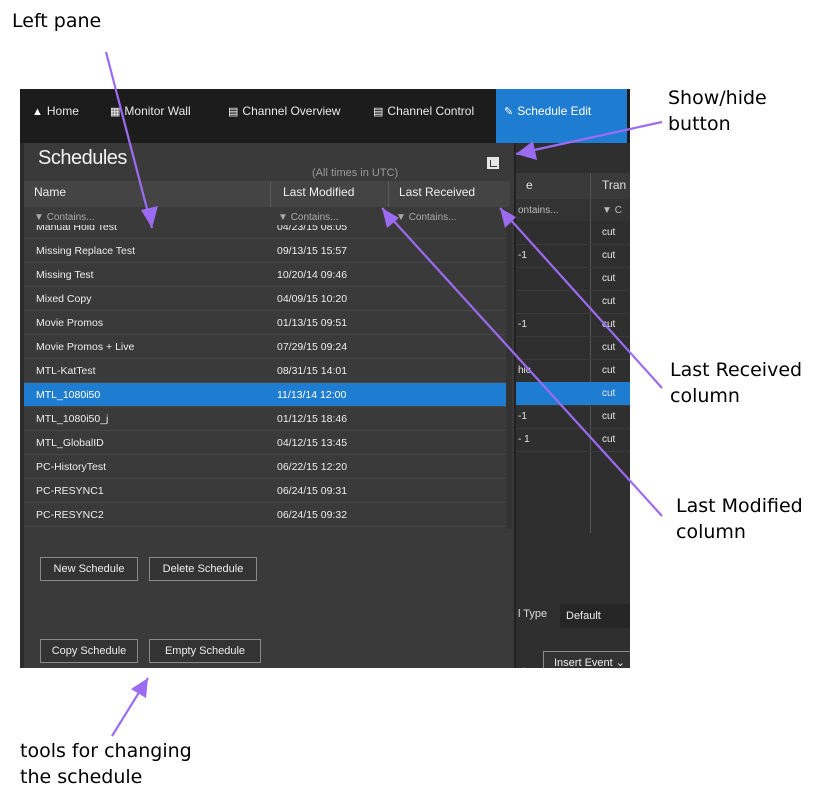 The image size is (835, 798). What do you see at coordinates (612, 210) in the screenshot?
I see `events-filter-transition: ▼ C` at bounding box center [612, 210].